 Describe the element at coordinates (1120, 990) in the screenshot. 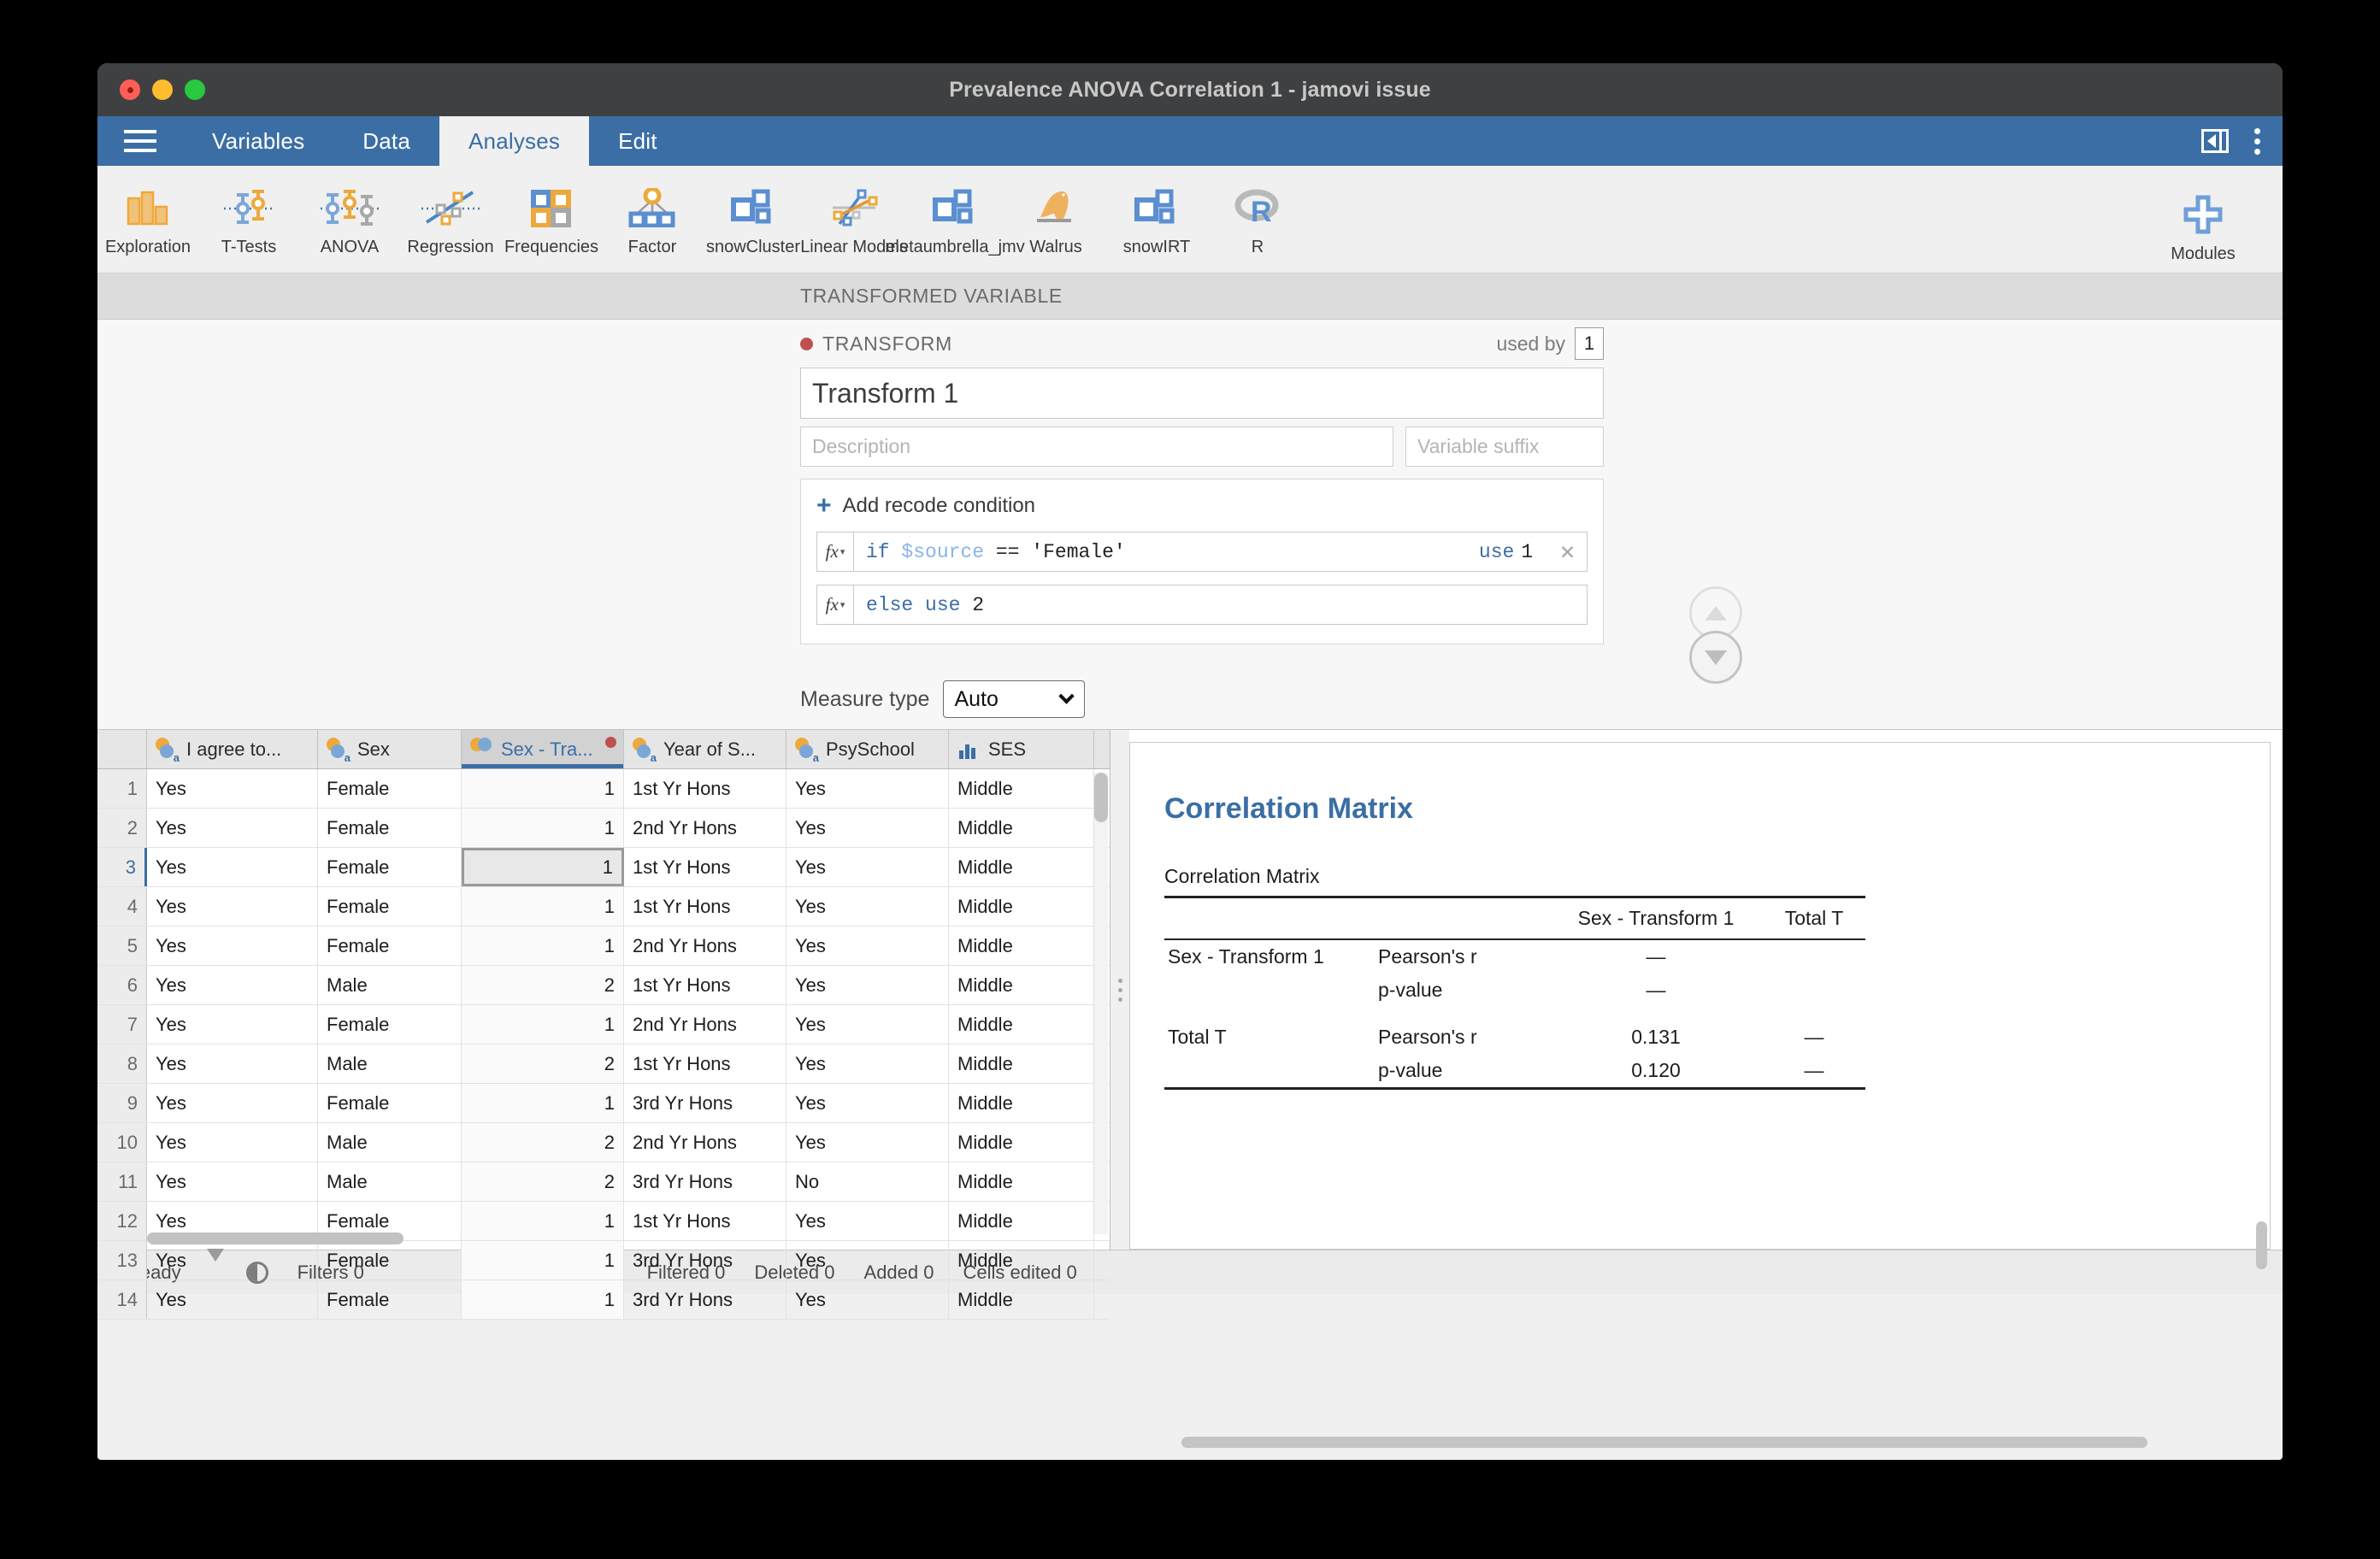

I see `panel-splitter-handle` at that location.